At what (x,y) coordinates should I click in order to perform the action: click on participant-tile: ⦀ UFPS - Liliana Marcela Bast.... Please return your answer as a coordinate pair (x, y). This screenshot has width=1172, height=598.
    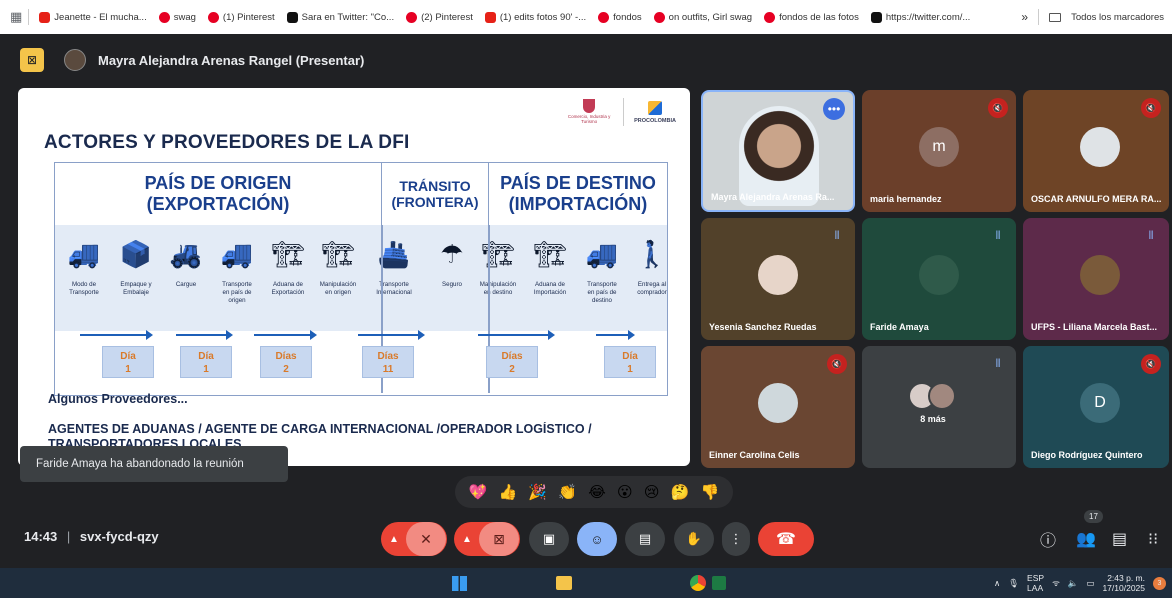
    Looking at the image, I should click on (1096, 279).